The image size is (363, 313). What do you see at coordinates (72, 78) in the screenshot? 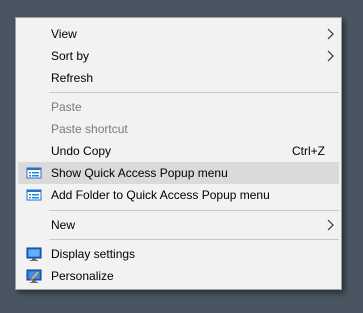
I see `menu-item-label: Refresh` at bounding box center [72, 78].